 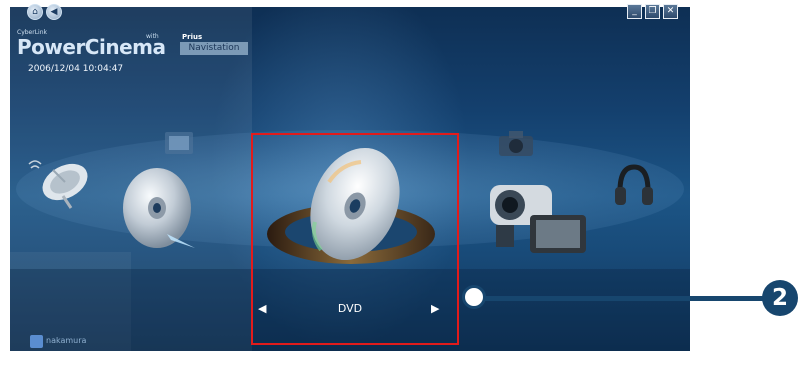 What do you see at coordinates (35, 12) in the screenshot?
I see `home-icon: ⌂` at bounding box center [35, 12].